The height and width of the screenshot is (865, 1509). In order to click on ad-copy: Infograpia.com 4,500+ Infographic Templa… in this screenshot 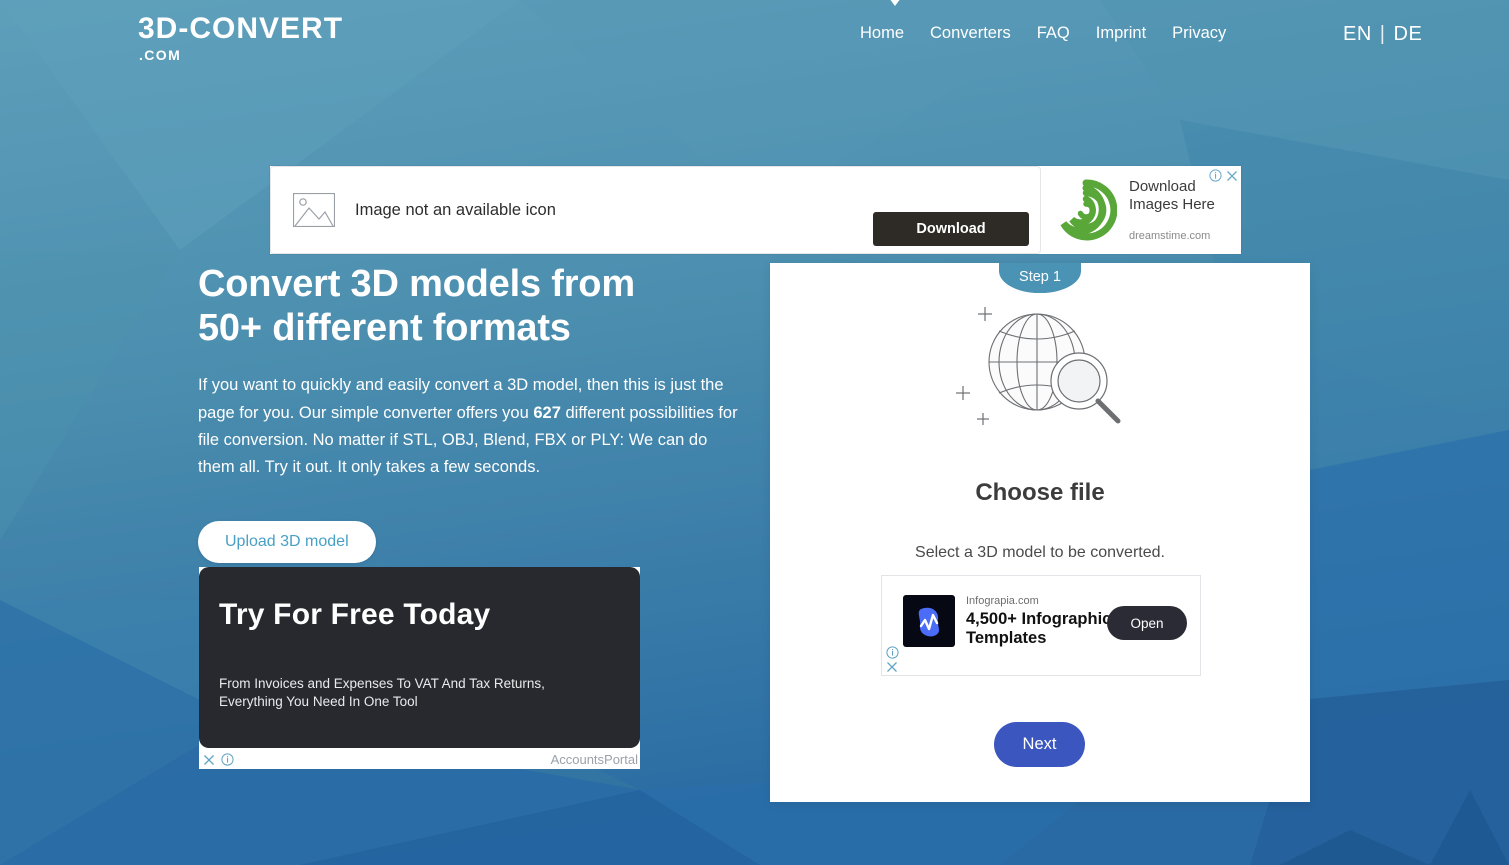, I will do `click(1042, 621)`.